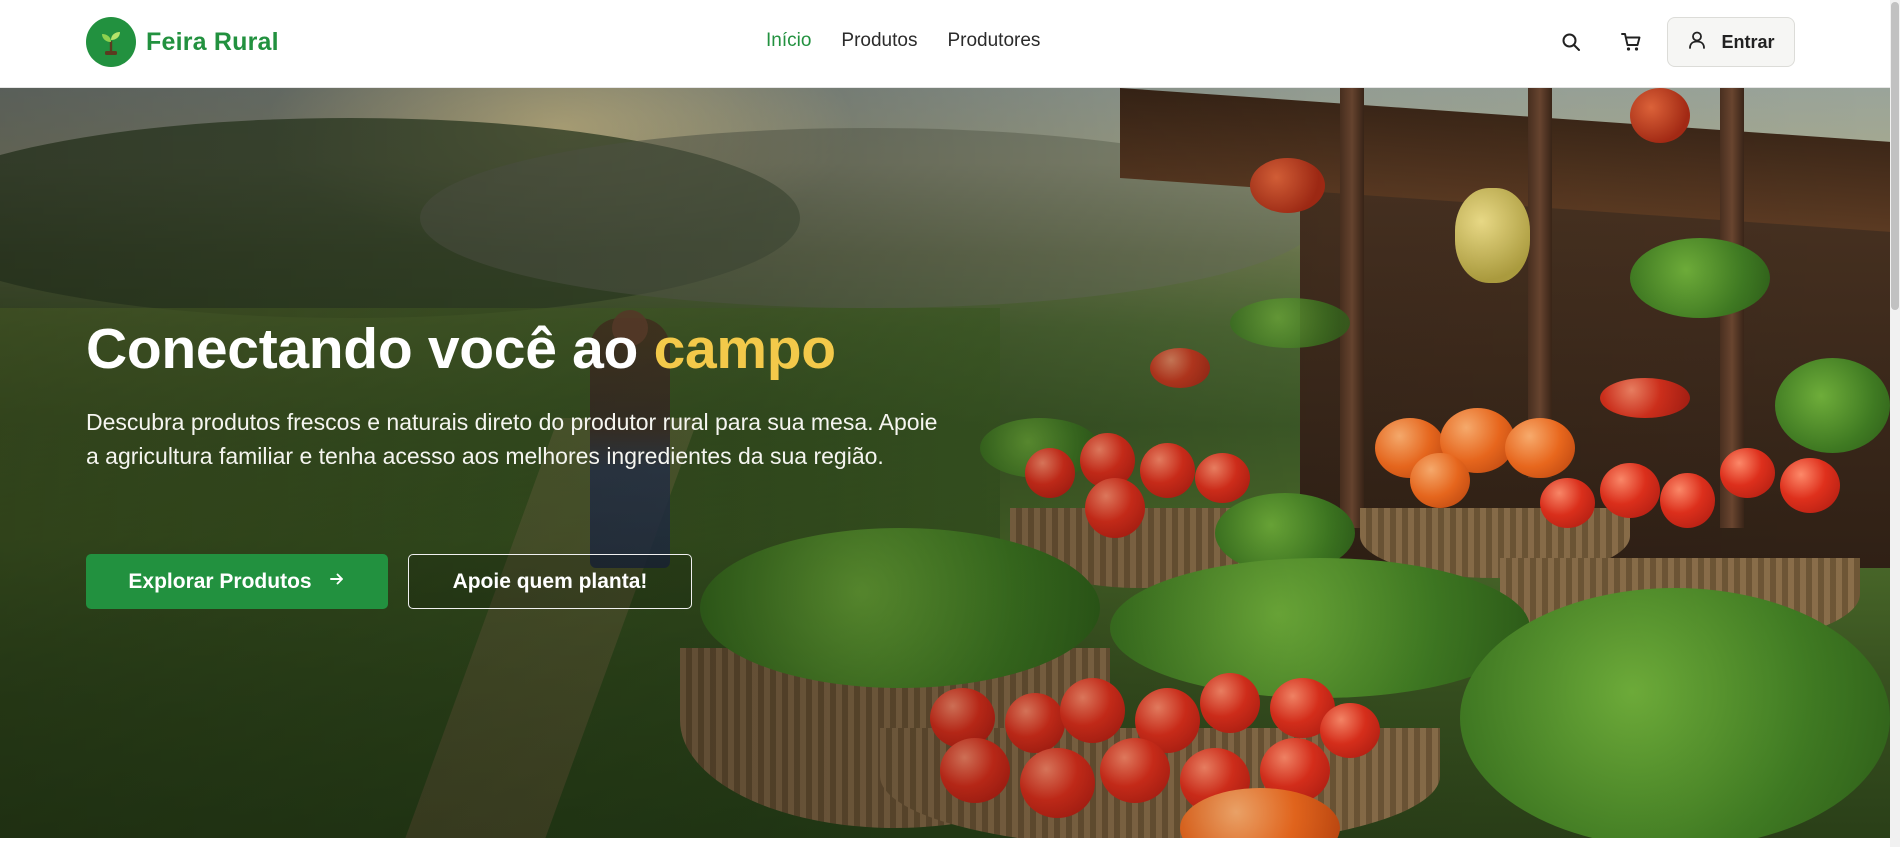  Describe the element at coordinates (370, 349) in the screenshot. I see `hero-title-main: Conectando você ao` at that location.